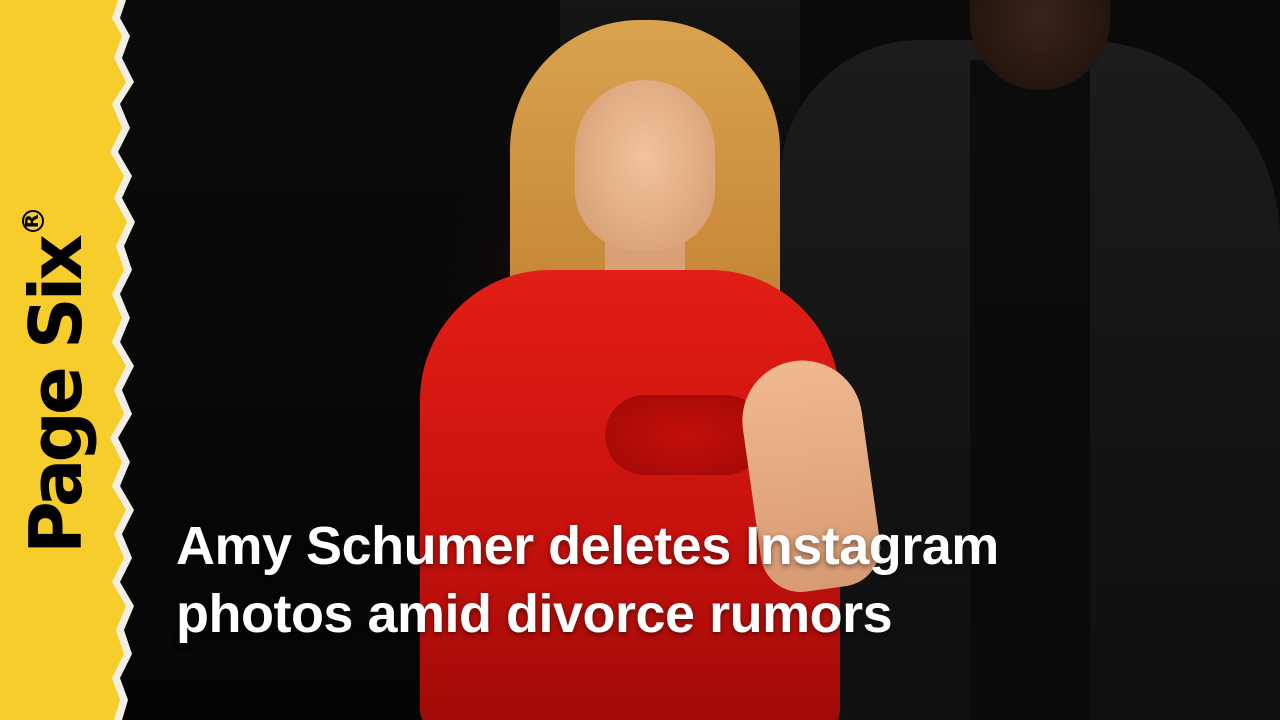 The width and height of the screenshot is (1280, 720). What do you see at coordinates (56, 396) in the screenshot?
I see `logo-text: Page Six` at bounding box center [56, 396].